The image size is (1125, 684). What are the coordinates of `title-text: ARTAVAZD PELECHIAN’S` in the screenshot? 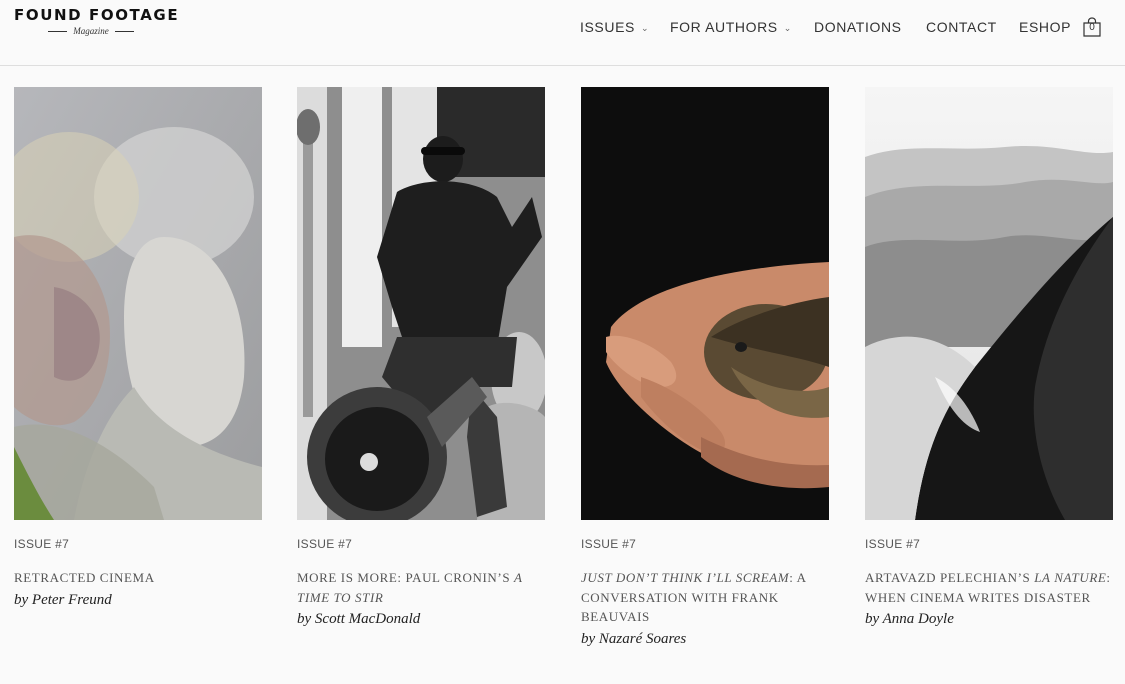 It's located at (950, 577).